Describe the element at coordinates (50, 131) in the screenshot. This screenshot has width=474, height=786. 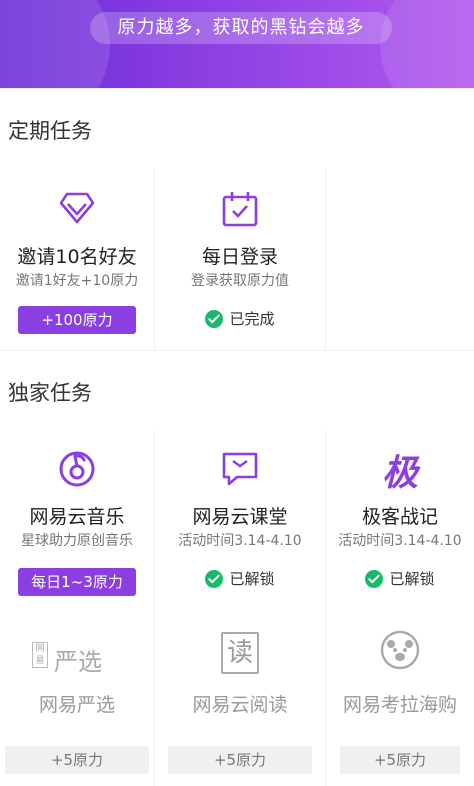
I see `section-title: 定期任务` at that location.